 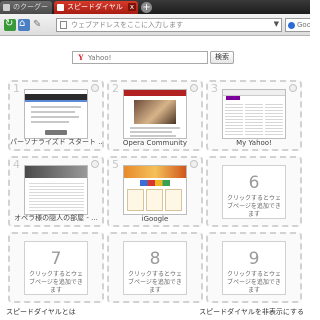 What do you see at coordinates (254, 143) in the screenshot?
I see `dial-label: My Yahoo!` at bounding box center [254, 143].